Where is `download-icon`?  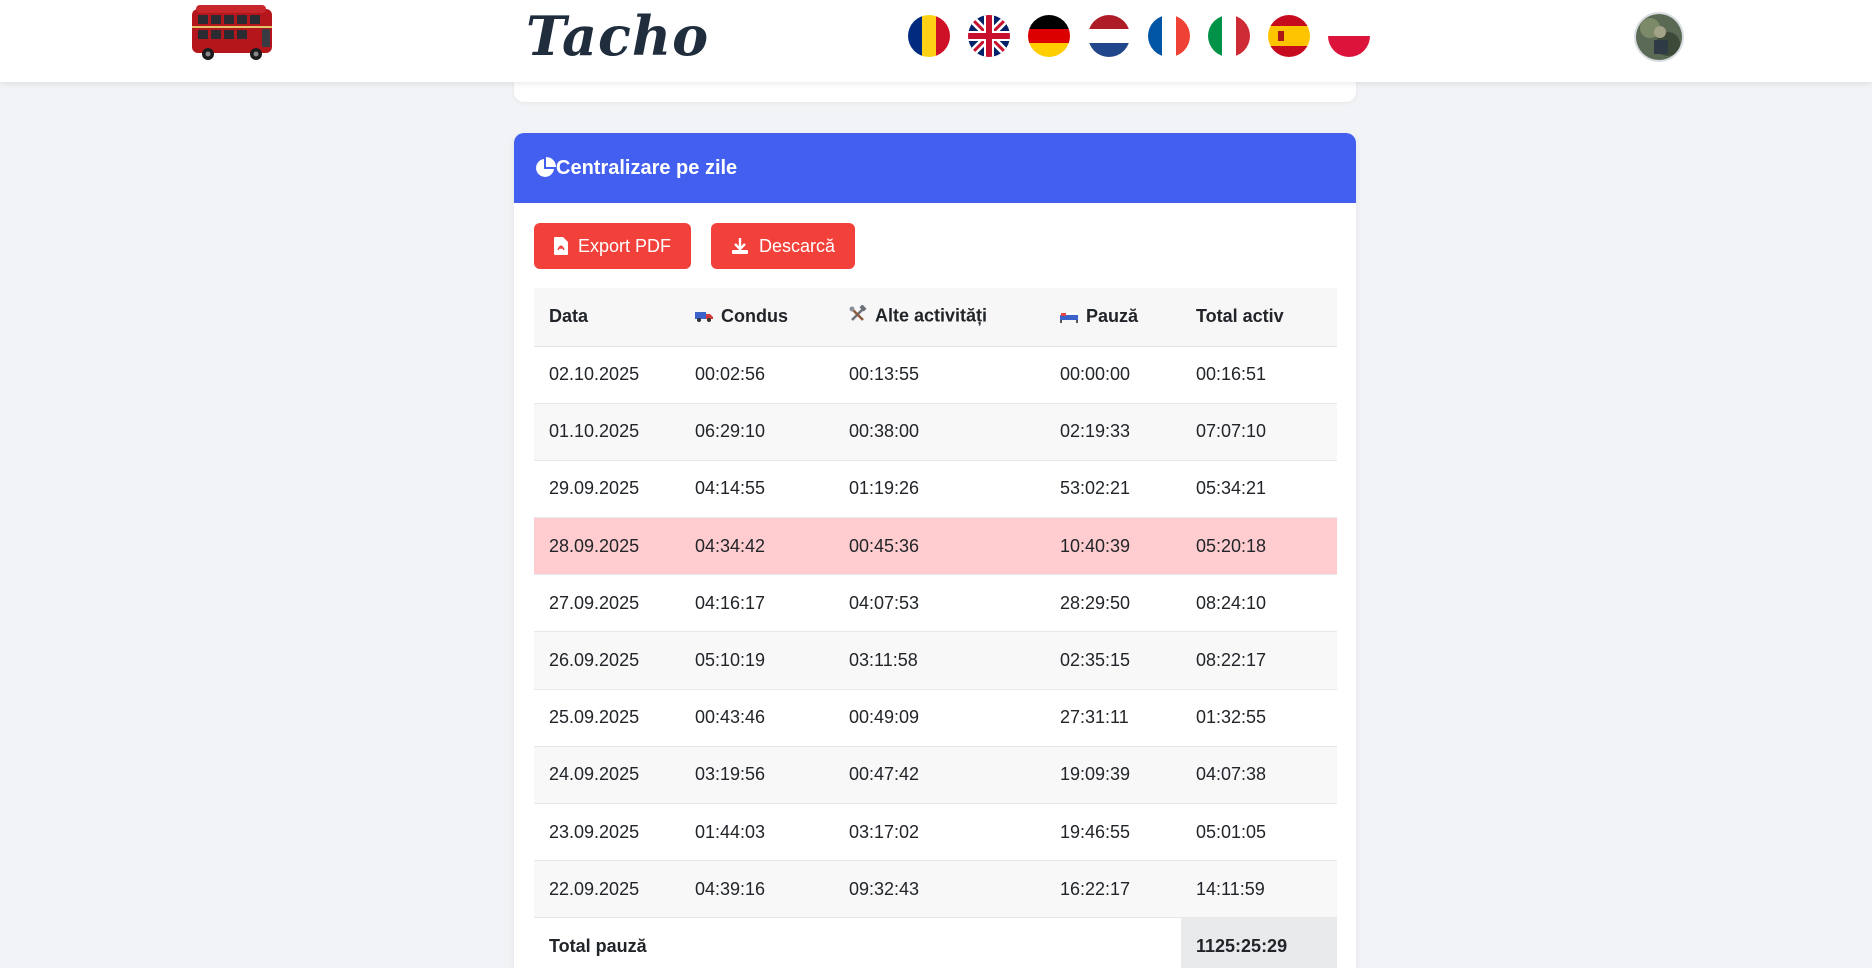
download-icon is located at coordinates (740, 246).